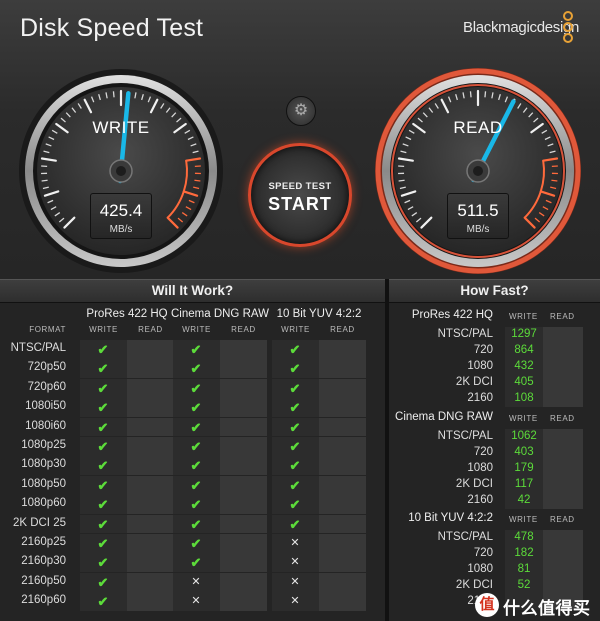 This screenshot has height=621, width=600. Describe the element at coordinates (342, 329) in the screenshot. I see `read-column-header: READ` at that location.